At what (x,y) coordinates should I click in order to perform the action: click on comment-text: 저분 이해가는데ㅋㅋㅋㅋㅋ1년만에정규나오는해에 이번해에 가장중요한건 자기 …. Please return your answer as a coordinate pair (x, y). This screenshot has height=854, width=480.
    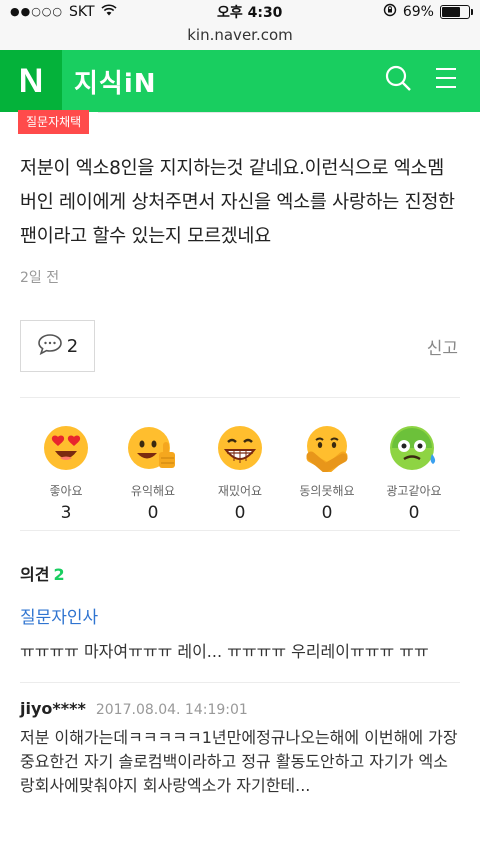
    Looking at the image, I should click on (240, 762).